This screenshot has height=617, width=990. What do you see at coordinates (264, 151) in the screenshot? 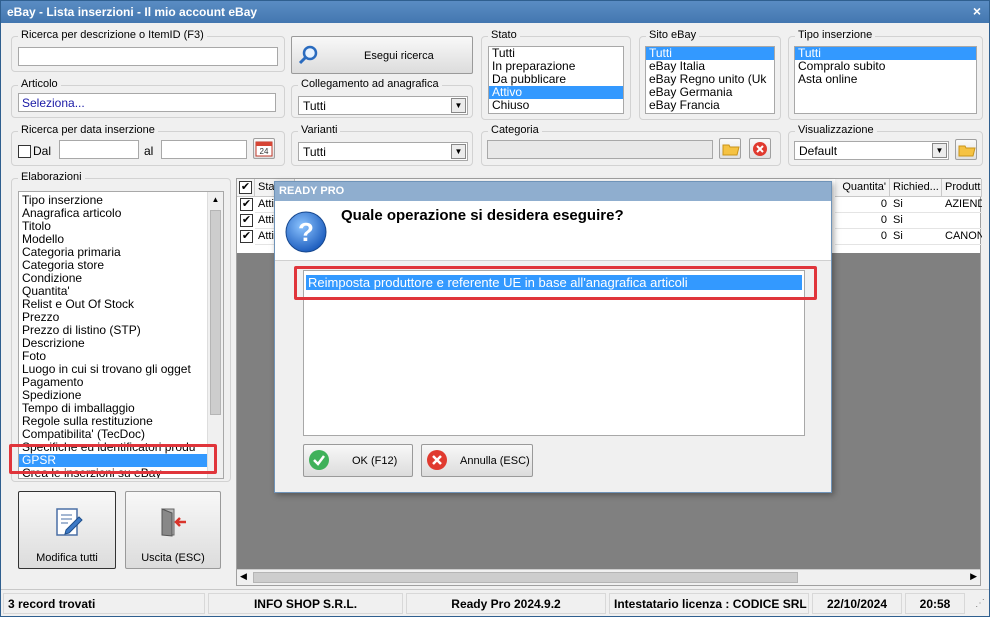
I see `calendar-day: 24` at bounding box center [264, 151].